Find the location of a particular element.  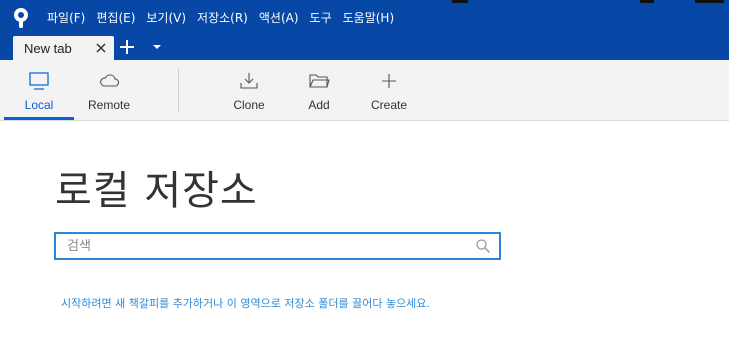

active-indicator is located at coordinates (39, 118).